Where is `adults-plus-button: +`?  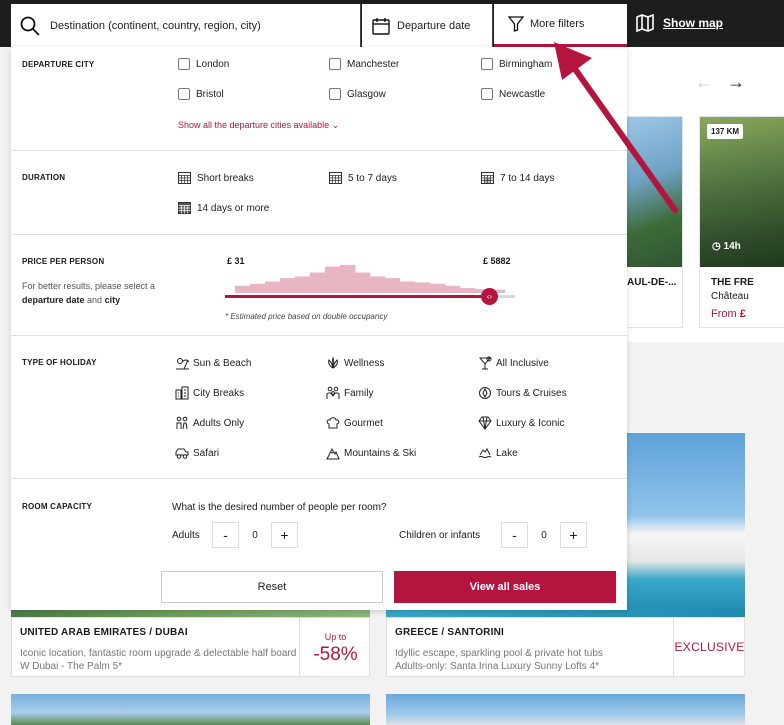
adults-plus-button: + is located at coordinates (284, 535).